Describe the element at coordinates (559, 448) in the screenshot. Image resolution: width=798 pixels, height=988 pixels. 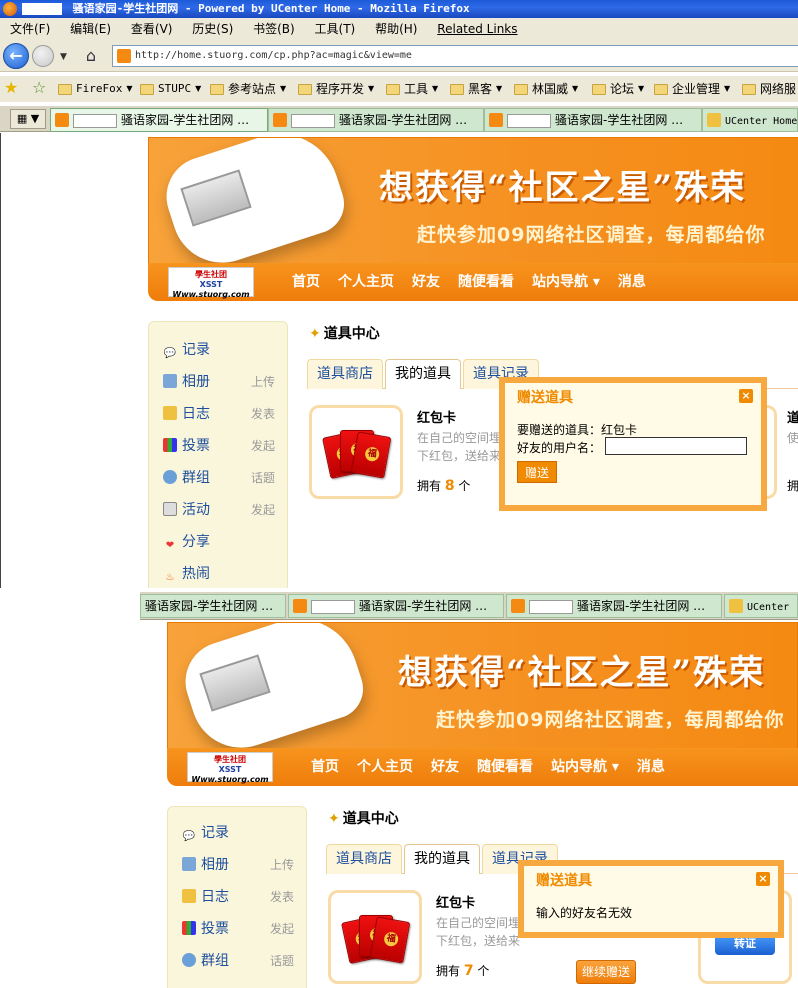
I see `username-label: 好友的用户名：` at that location.